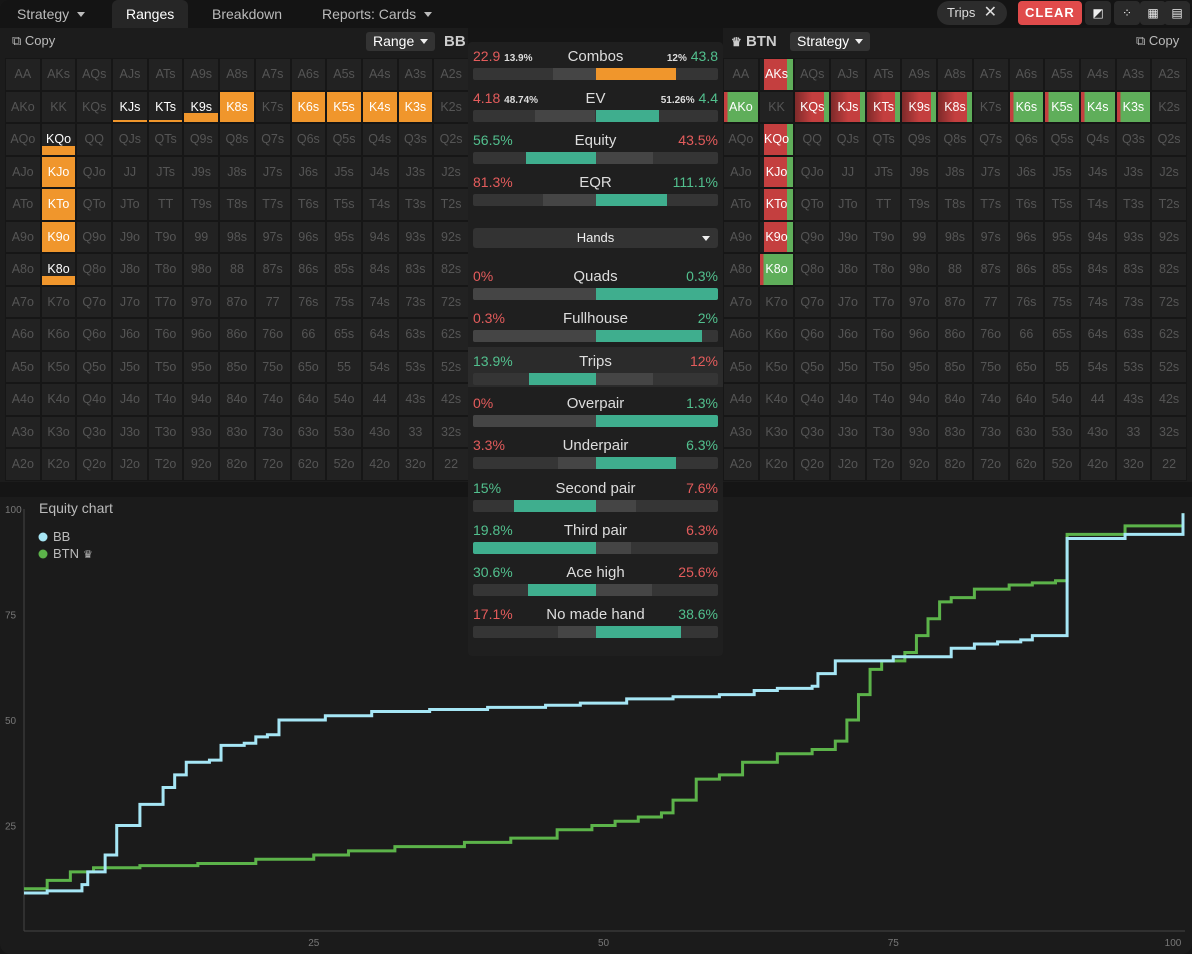  I want to click on hand-cell: A6o, so click(23, 334).